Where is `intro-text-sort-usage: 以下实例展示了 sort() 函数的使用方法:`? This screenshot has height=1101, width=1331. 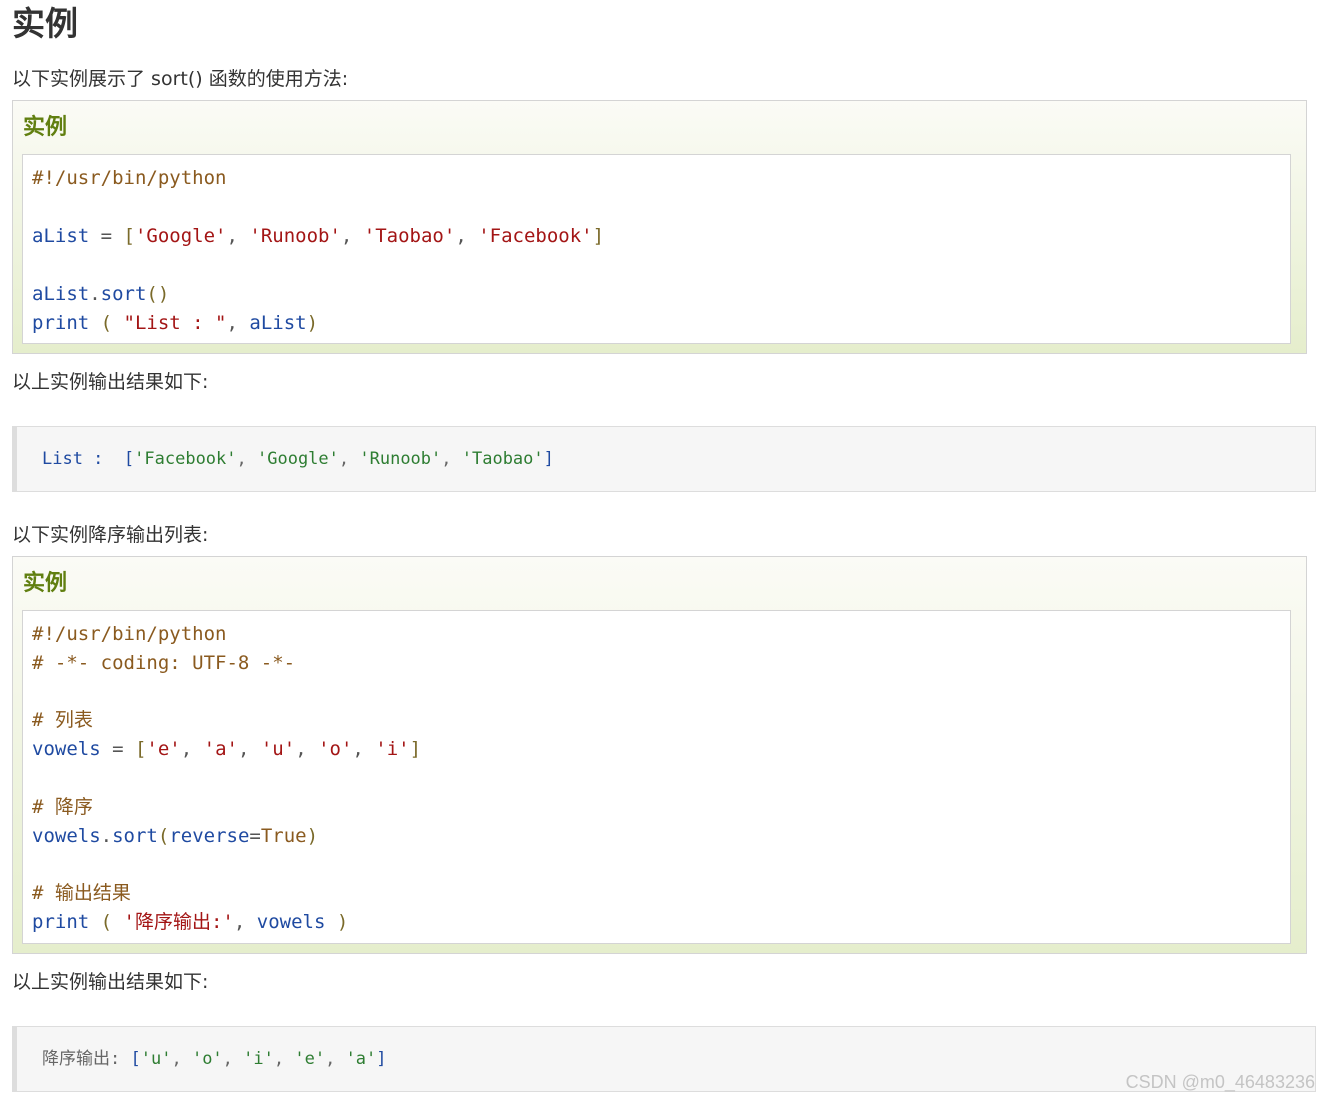 intro-text-sort-usage: 以下实例展示了 sort() 函数的使用方法: is located at coordinates (180, 79).